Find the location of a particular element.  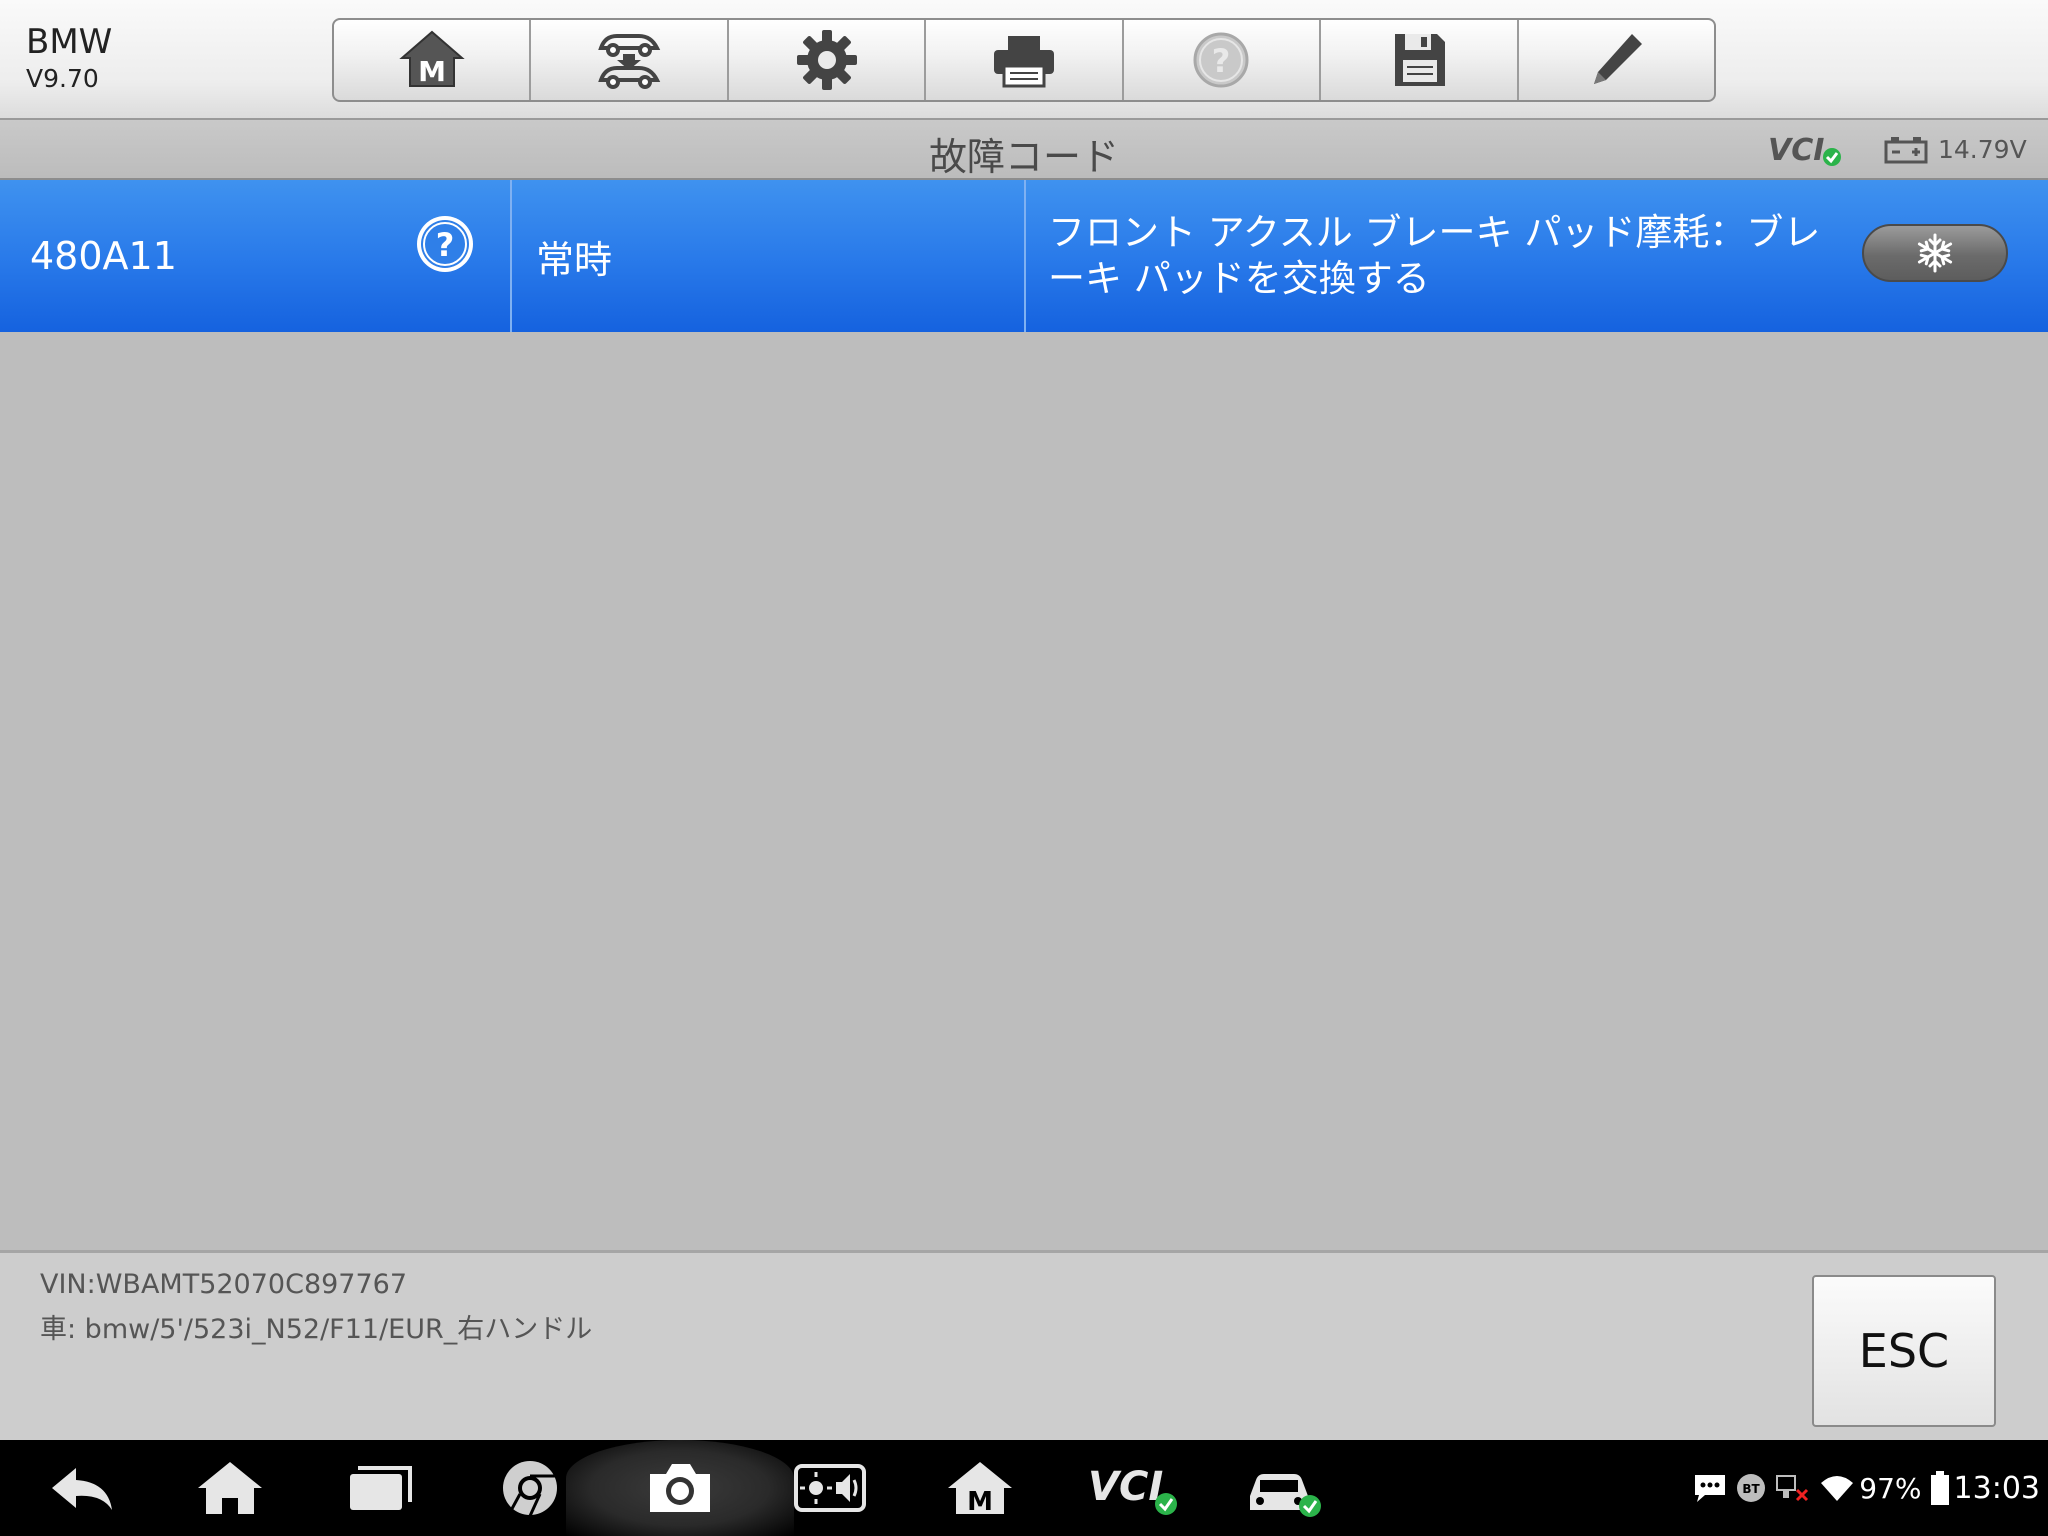

vci-icon: VCI is located at coordinates (1134, 1488).